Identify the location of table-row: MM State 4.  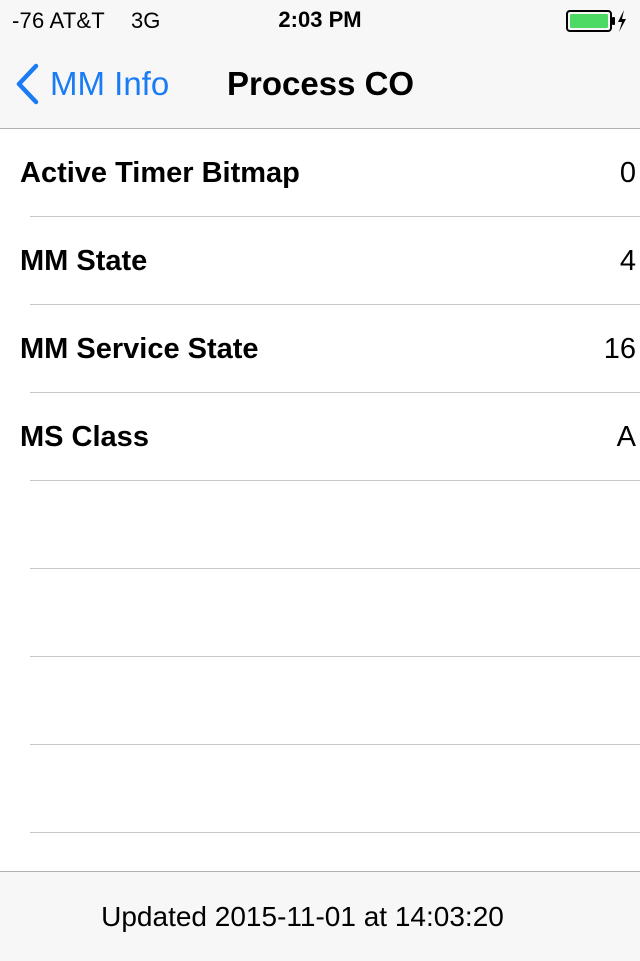
(320, 261).